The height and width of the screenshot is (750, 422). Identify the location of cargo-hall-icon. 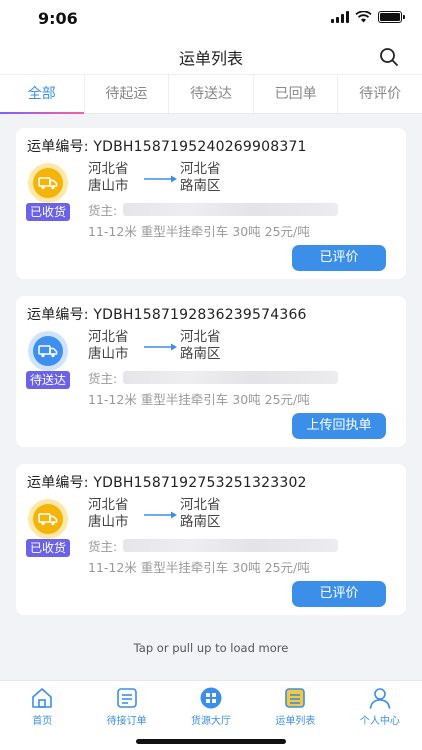
(211, 698).